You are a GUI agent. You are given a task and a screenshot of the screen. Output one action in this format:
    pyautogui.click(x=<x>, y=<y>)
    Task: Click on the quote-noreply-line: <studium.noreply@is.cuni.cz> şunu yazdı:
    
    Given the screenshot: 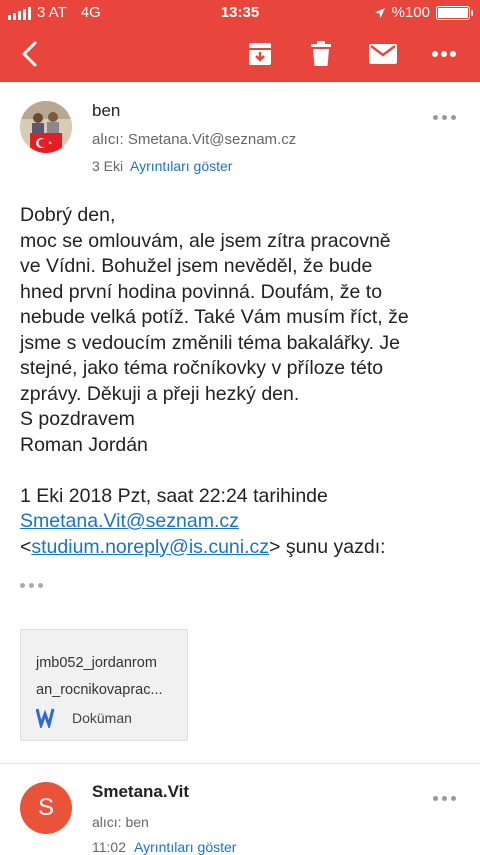 What is the action you would take?
    pyautogui.click(x=242, y=548)
    